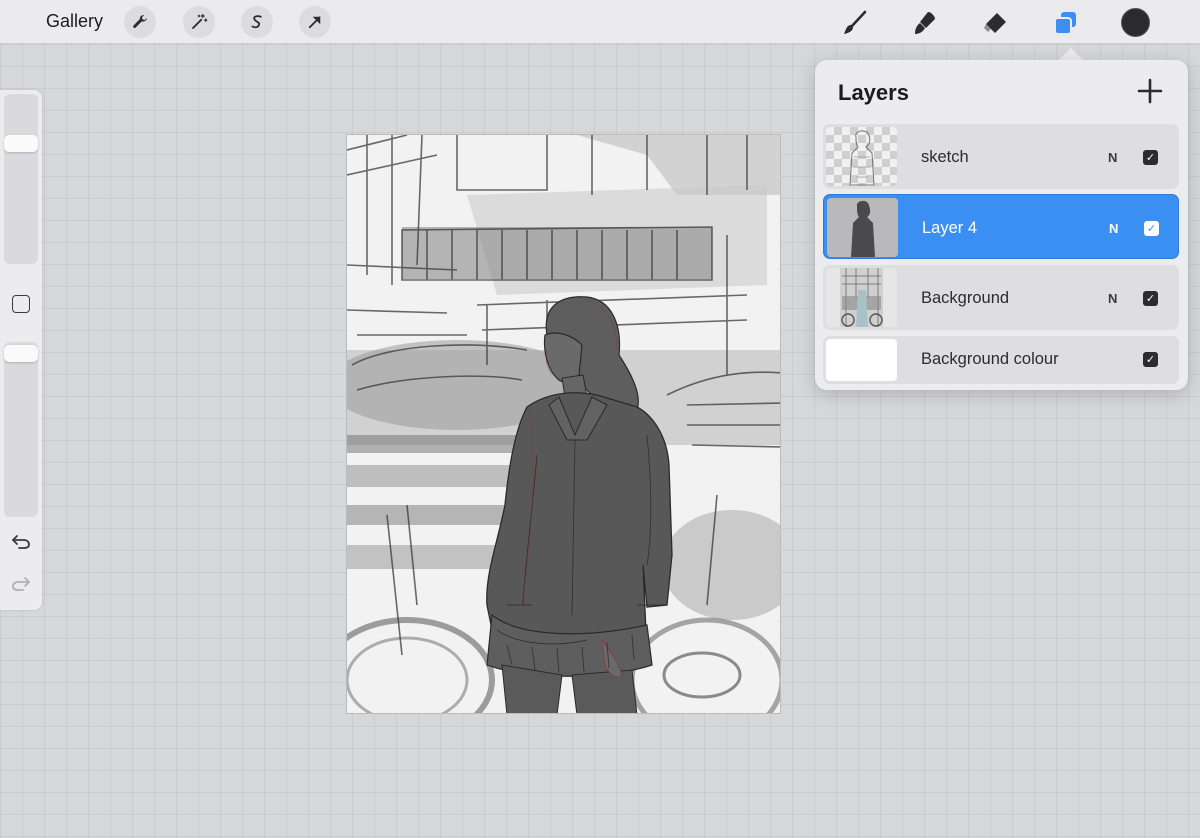 This screenshot has height=838, width=1200. I want to click on selection-button, so click(257, 22).